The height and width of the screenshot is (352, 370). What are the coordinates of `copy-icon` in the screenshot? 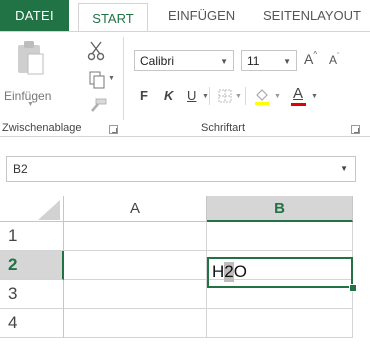 It's located at (97, 80).